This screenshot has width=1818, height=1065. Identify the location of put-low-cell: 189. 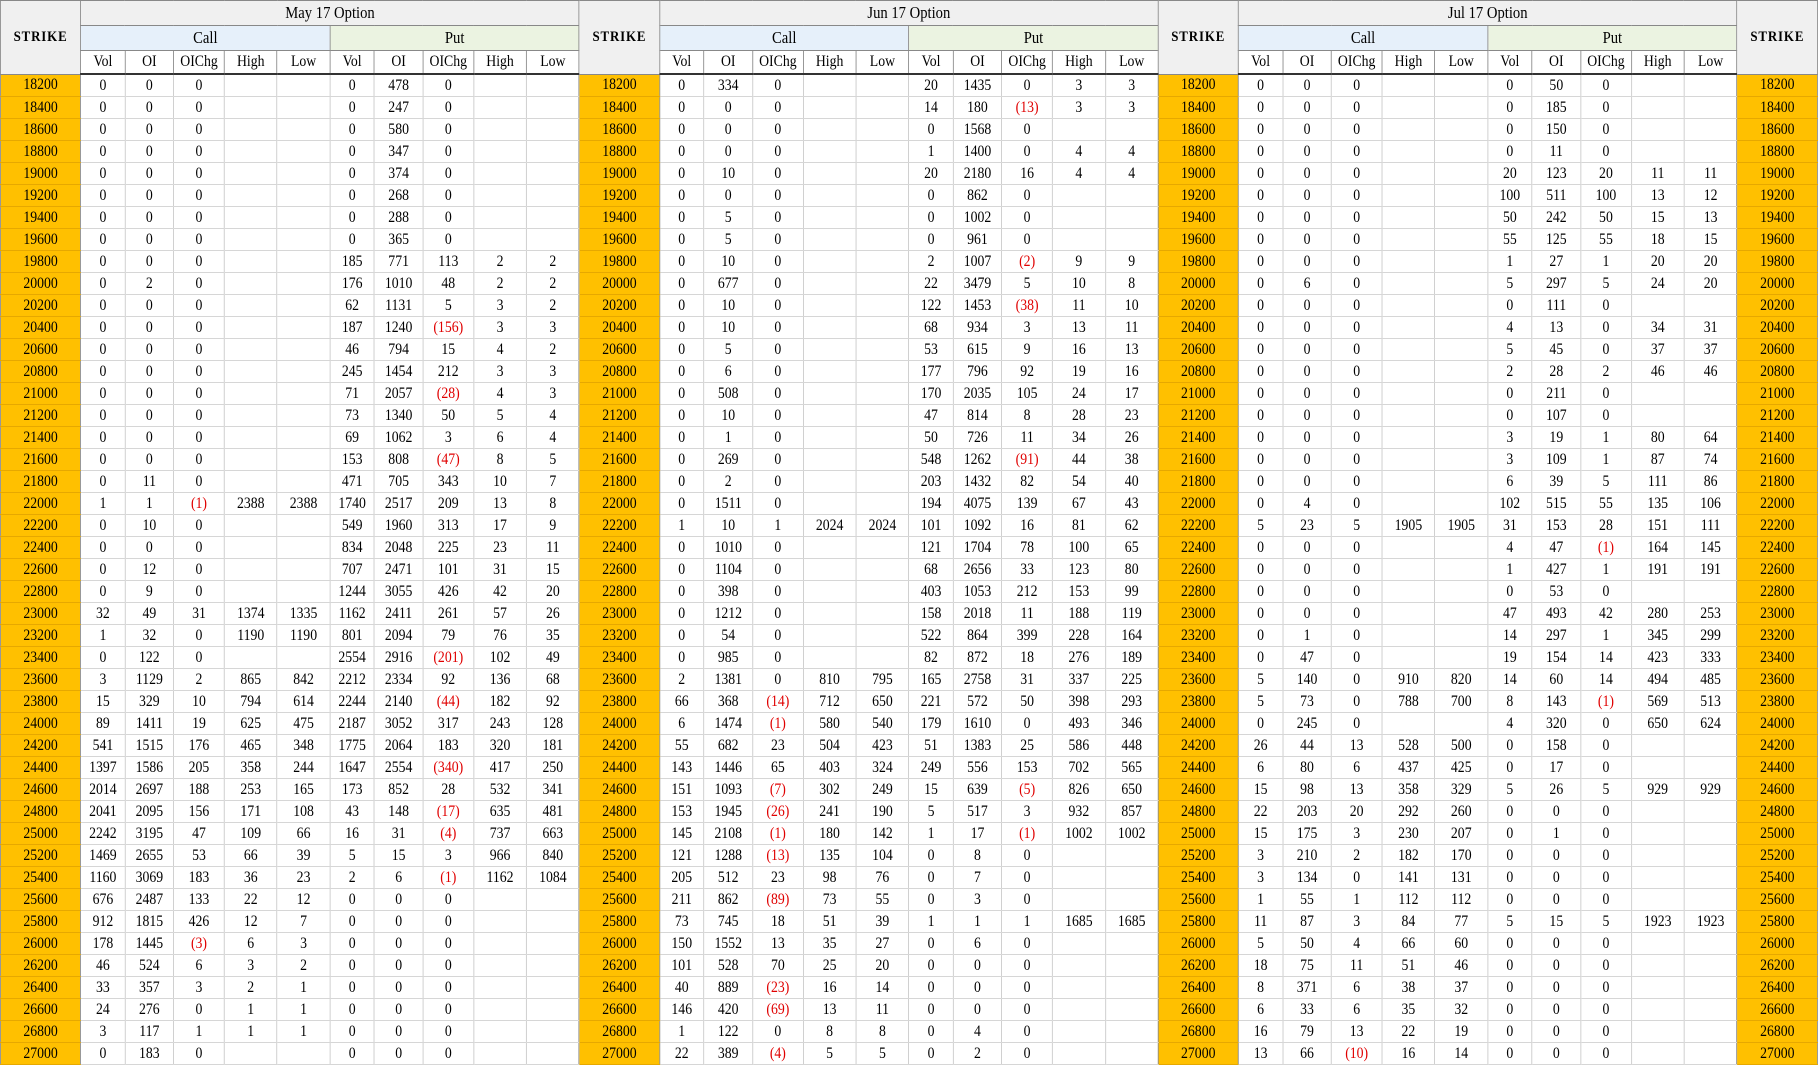
(1131, 657).